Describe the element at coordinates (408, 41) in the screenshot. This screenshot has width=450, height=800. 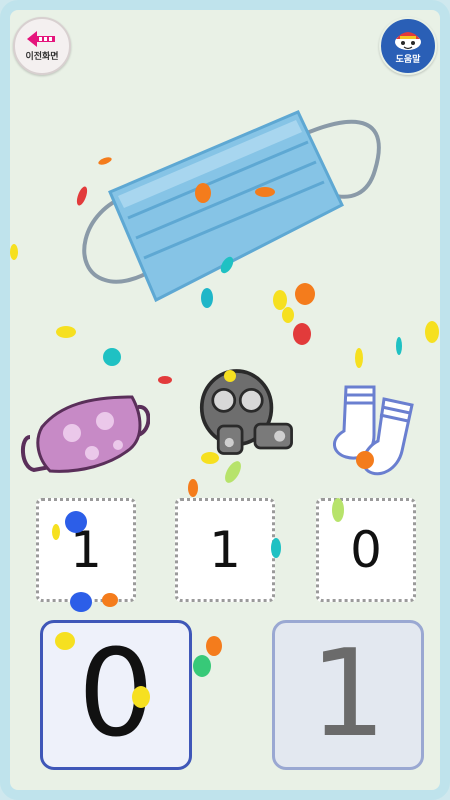
I see `help-character-icon` at that location.